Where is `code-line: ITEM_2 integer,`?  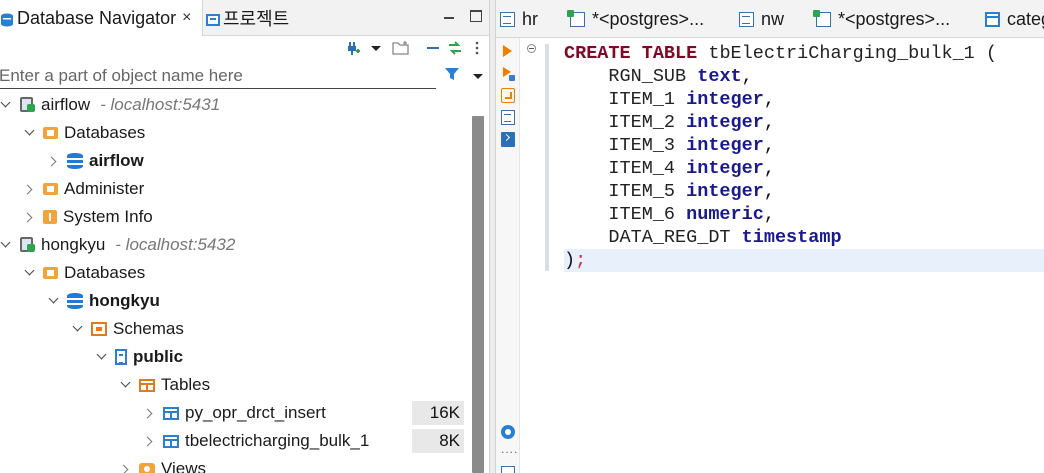 code-line: ITEM_2 integer, is located at coordinates (804, 122).